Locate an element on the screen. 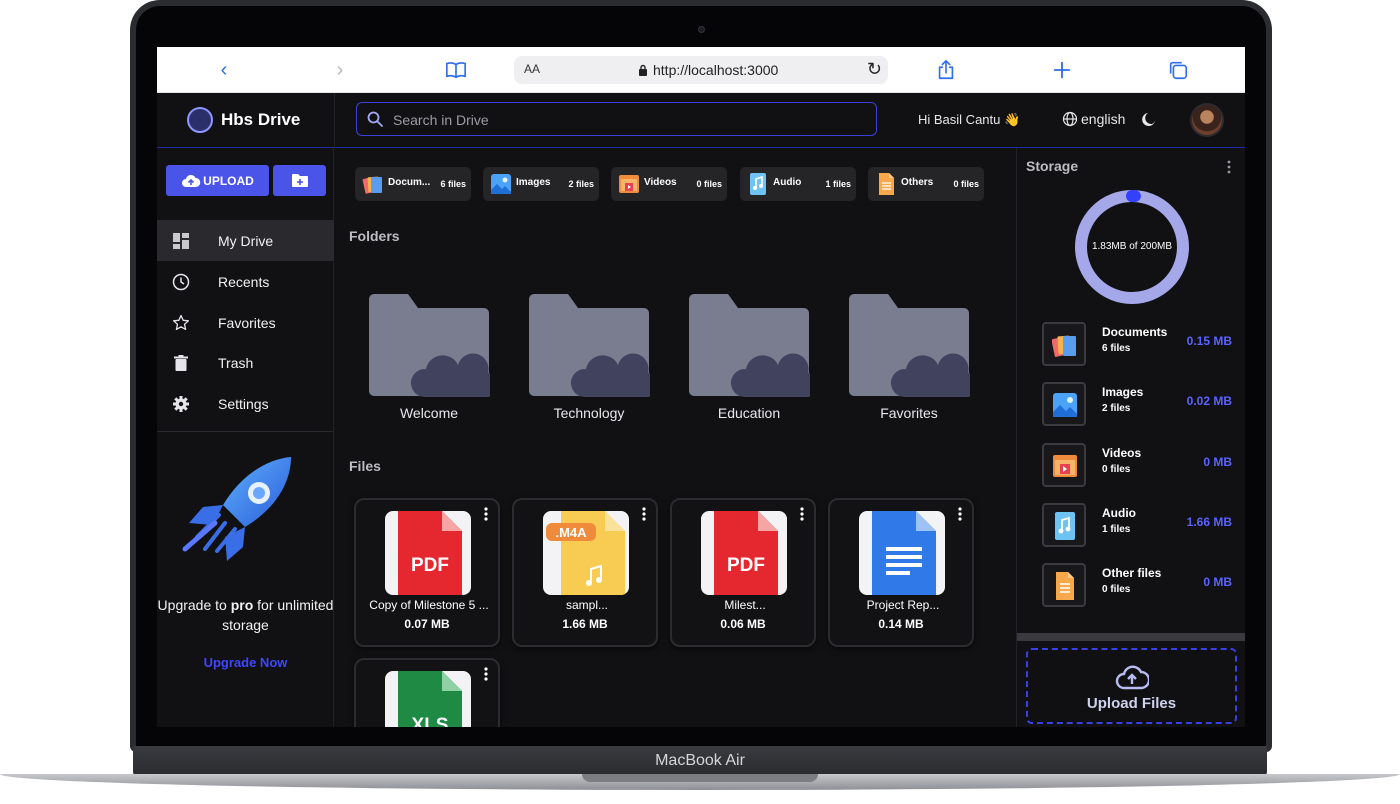  storage-row-videos: Videos 0 files 0 MB is located at coordinates (1137, 465).